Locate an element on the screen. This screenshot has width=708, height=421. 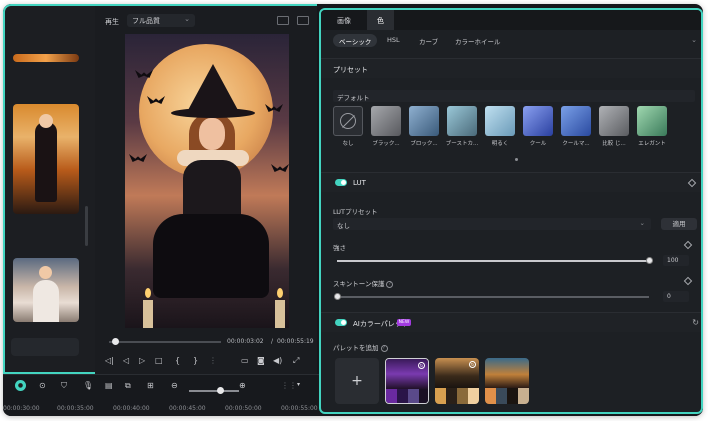
candle-flame is located at coordinates (280, 293).